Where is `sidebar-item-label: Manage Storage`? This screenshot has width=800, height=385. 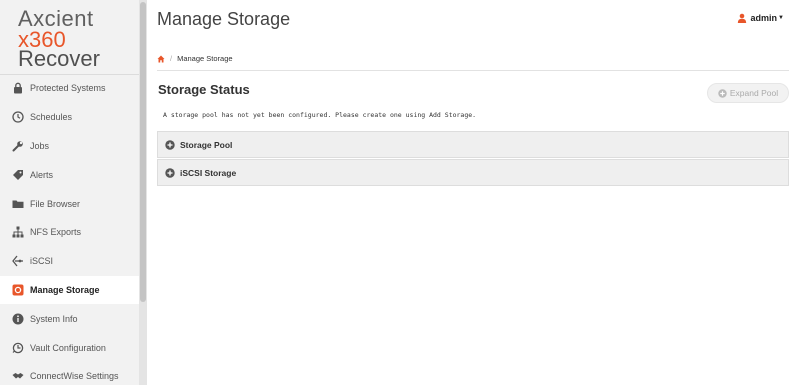
sidebar-item-label: Manage Storage is located at coordinates (65, 289).